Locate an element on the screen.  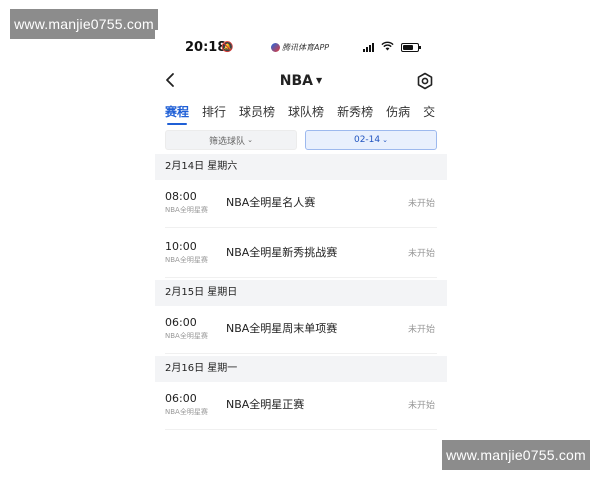
tab-3: 球队榜 is located at coordinates (306, 114).